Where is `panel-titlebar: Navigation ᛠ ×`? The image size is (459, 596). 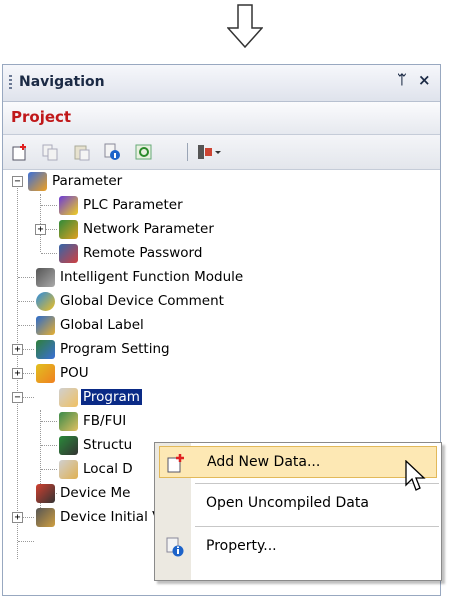 panel-titlebar: Navigation ᛠ × is located at coordinates (221, 83).